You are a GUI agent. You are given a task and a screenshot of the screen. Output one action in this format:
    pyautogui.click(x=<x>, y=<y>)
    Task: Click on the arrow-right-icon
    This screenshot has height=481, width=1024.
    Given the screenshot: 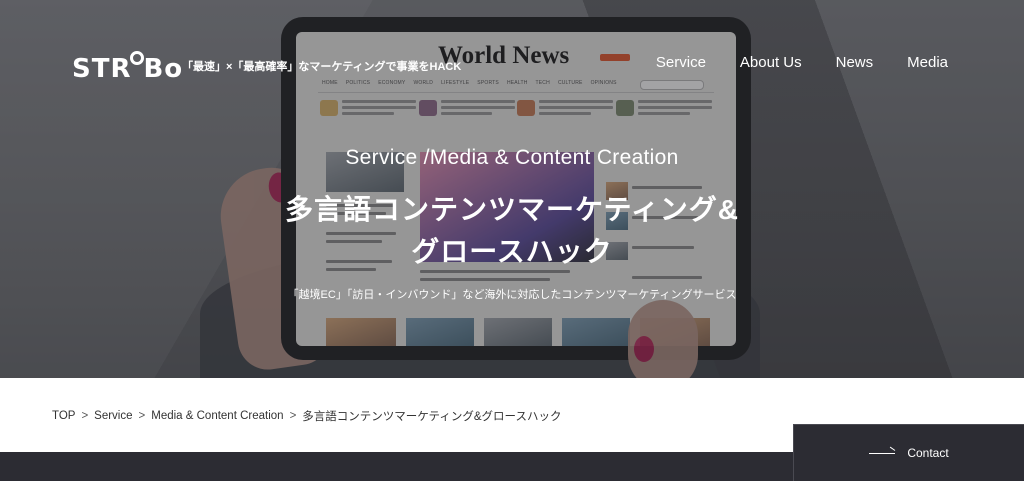 What is the action you would take?
    pyautogui.click(x=882, y=453)
    